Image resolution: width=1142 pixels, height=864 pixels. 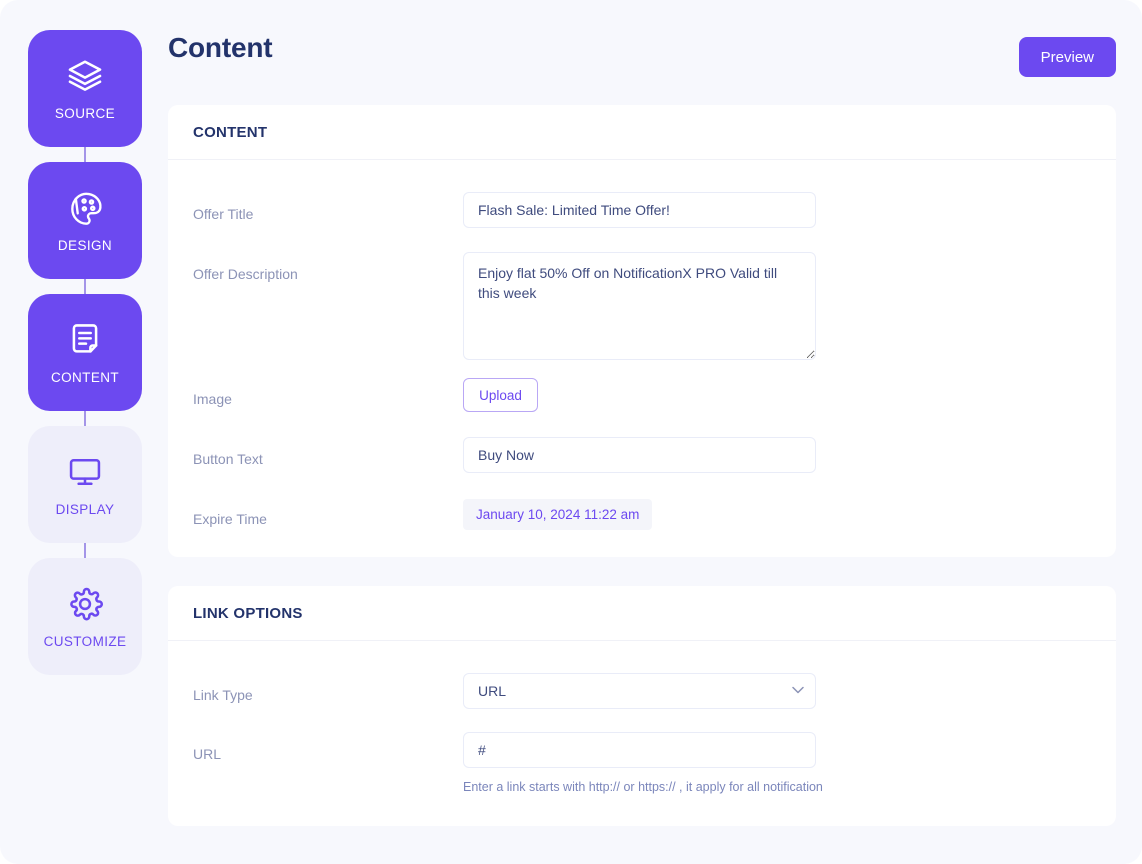 I want to click on stepper-item-label: CONTENT, so click(x=85, y=377).